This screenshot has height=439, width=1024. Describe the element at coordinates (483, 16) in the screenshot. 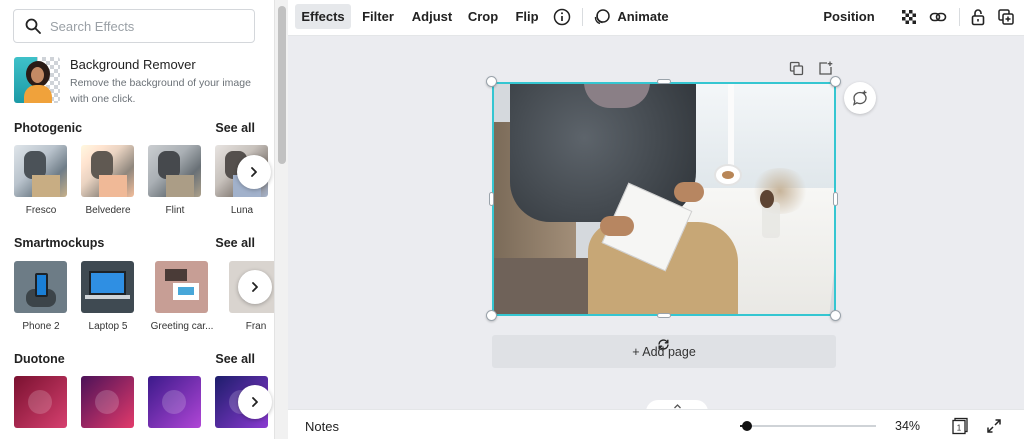

I see `crop-button: Crop` at that location.